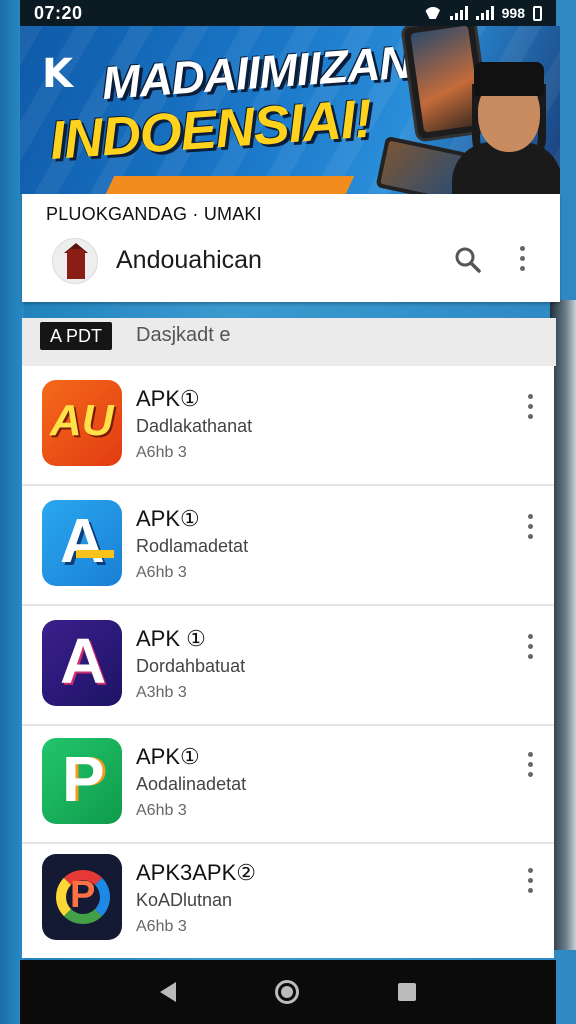  I want to click on color-p-logo-icon: P, so click(82, 897).